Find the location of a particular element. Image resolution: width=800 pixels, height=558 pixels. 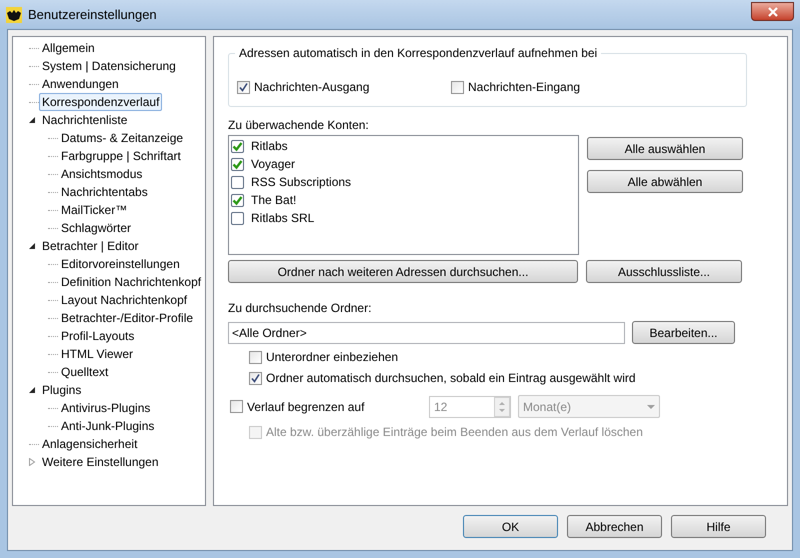

dialog-button: Alle abwählen is located at coordinates (665, 181).